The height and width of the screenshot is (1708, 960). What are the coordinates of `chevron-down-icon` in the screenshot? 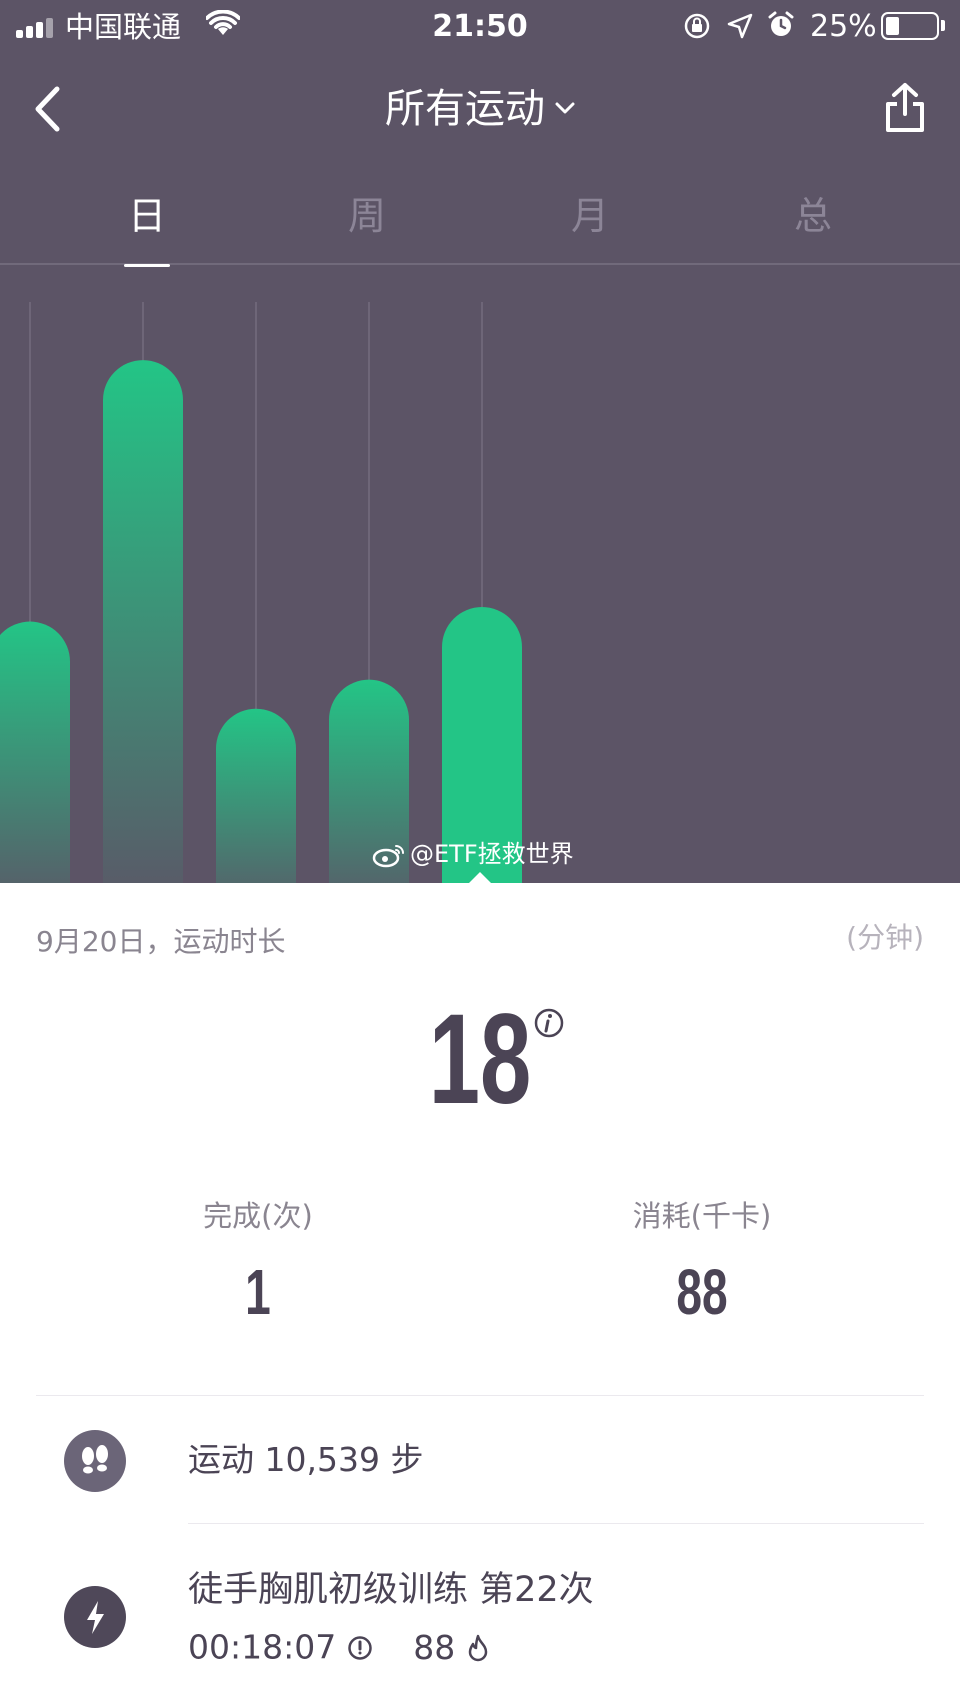 It's located at (565, 108).